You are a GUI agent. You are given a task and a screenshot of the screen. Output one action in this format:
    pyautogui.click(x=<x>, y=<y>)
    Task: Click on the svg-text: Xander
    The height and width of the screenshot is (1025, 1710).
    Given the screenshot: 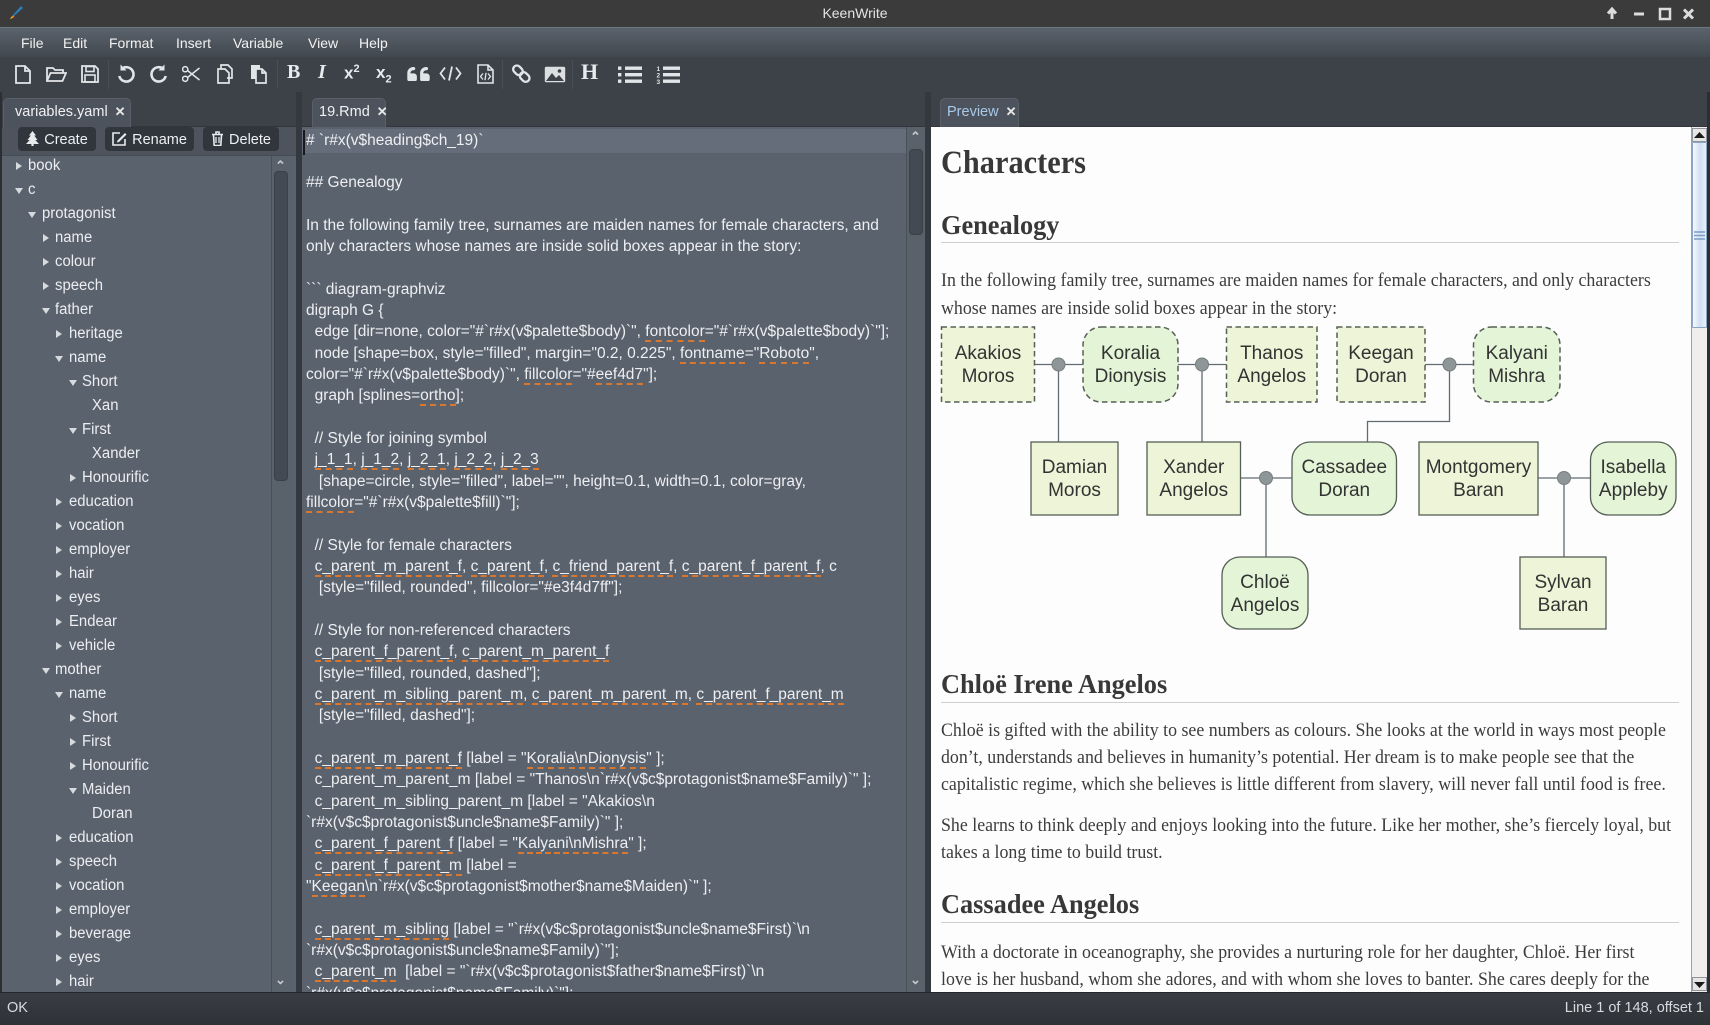 What is the action you would take?
    pyautogui.click(x=1194, y=467)
    